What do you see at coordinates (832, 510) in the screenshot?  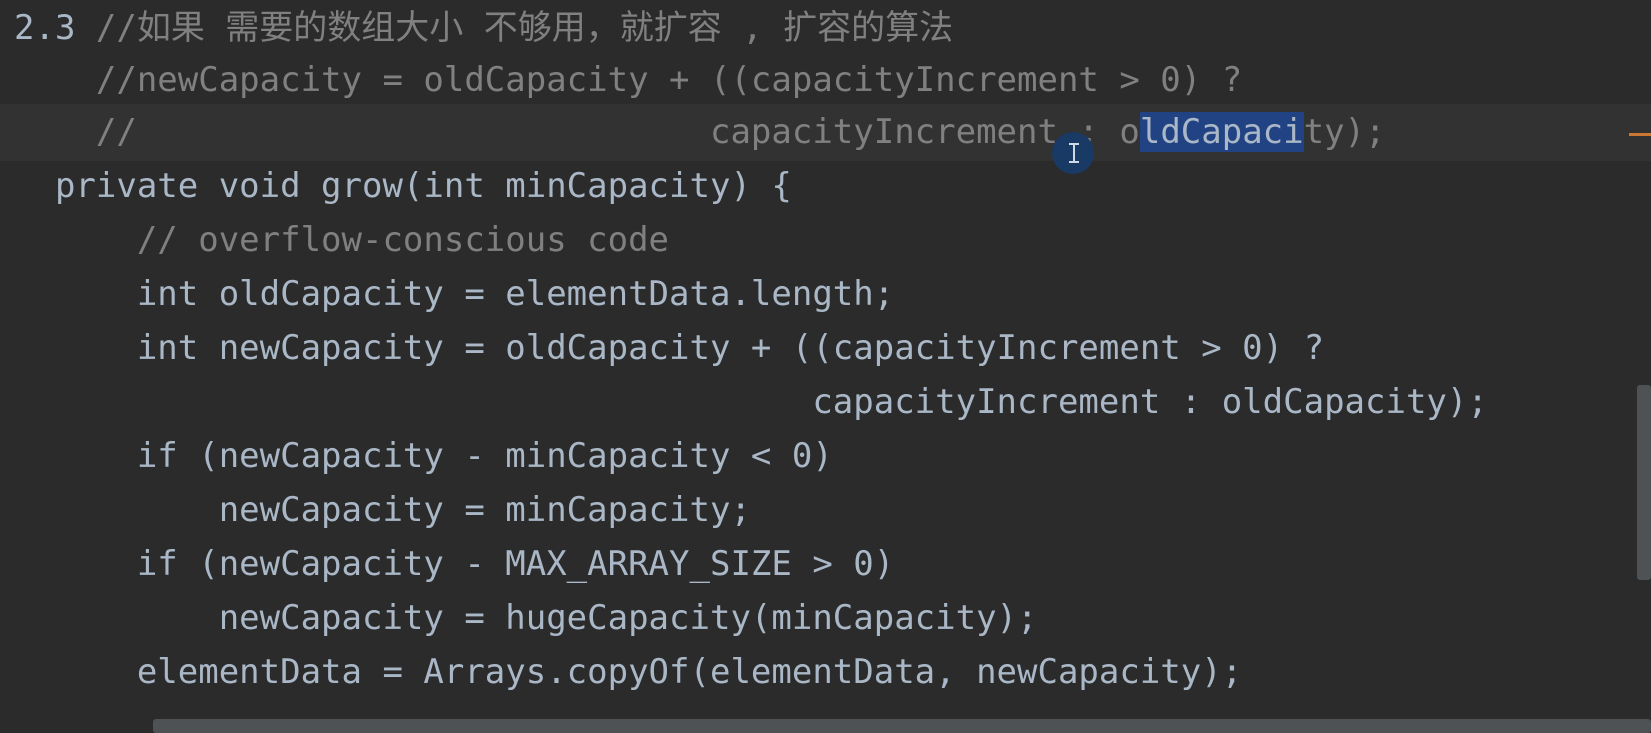 I see `code-line-assign-min: newCapacity = minCapacity;` at bounding box center [832, 510].